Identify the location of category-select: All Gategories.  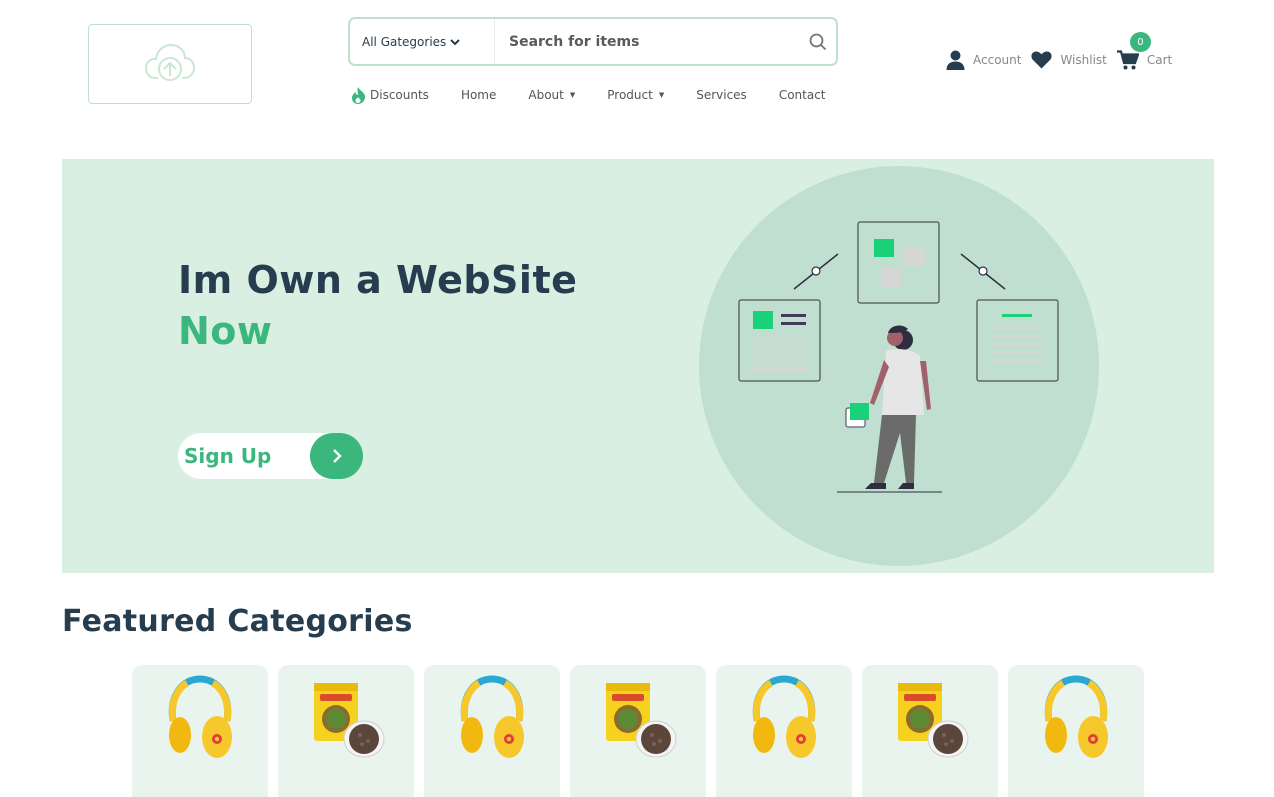
(422, 41).